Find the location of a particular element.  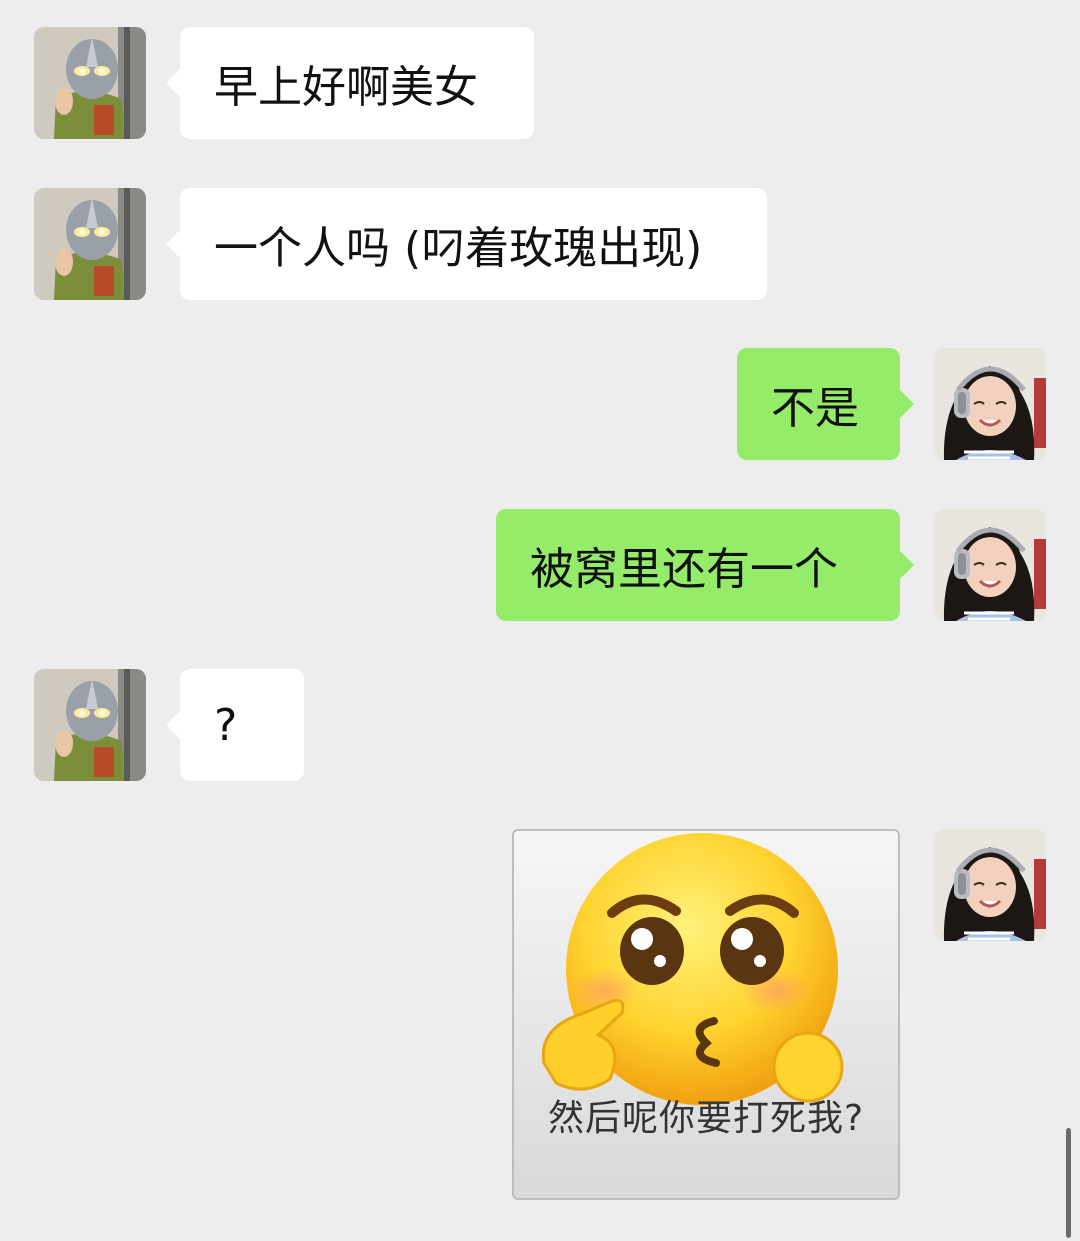

scrollbar is located at coordinates (1068, 1183).